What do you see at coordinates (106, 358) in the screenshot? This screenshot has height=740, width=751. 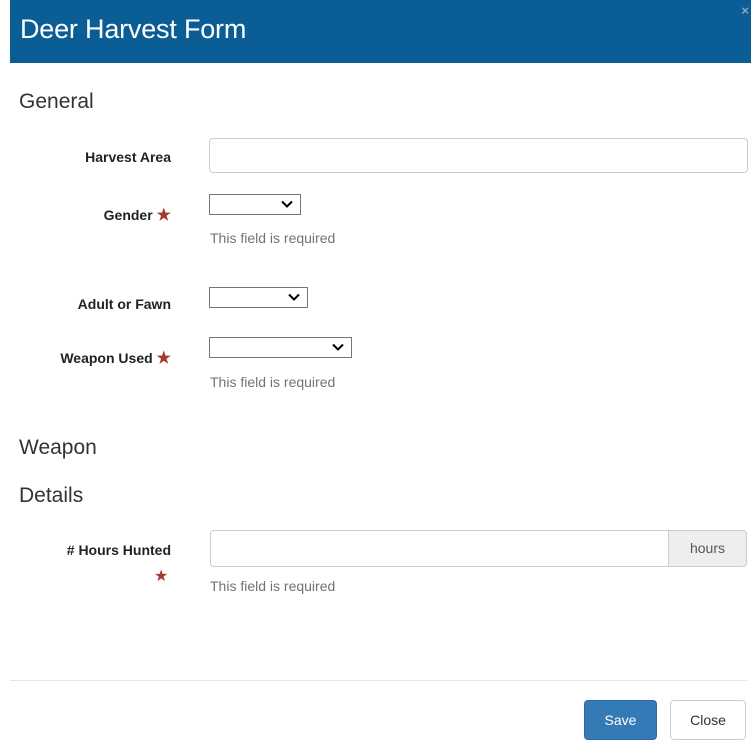 I see `weapon-used-label-text: Weapon Used` at bounding box center [106, 358].